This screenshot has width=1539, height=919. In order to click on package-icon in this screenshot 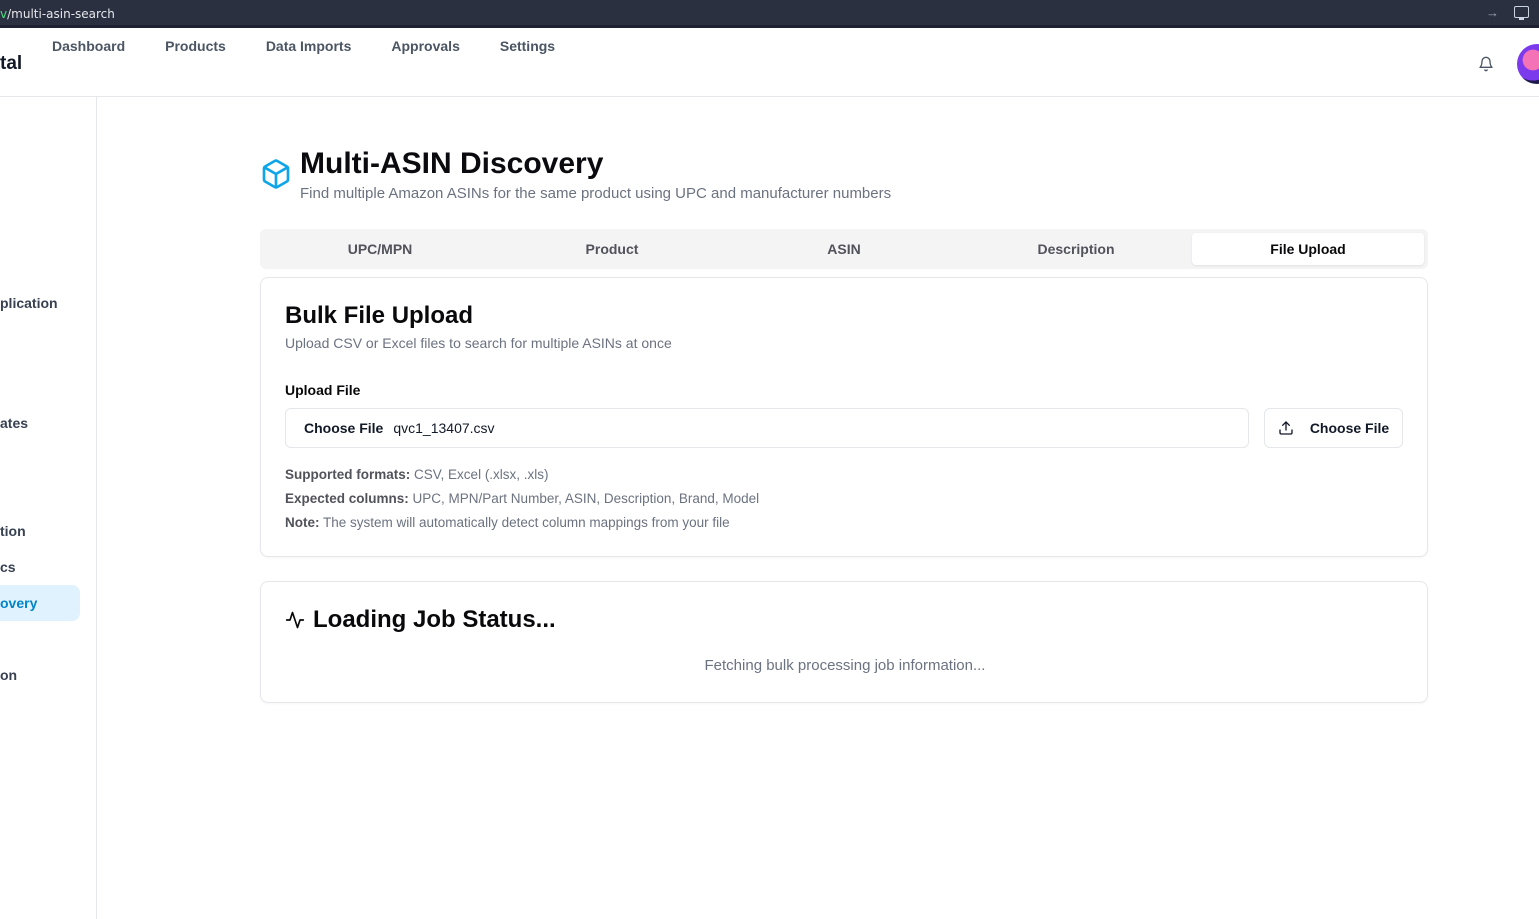, I will do `click(276, 174)`.